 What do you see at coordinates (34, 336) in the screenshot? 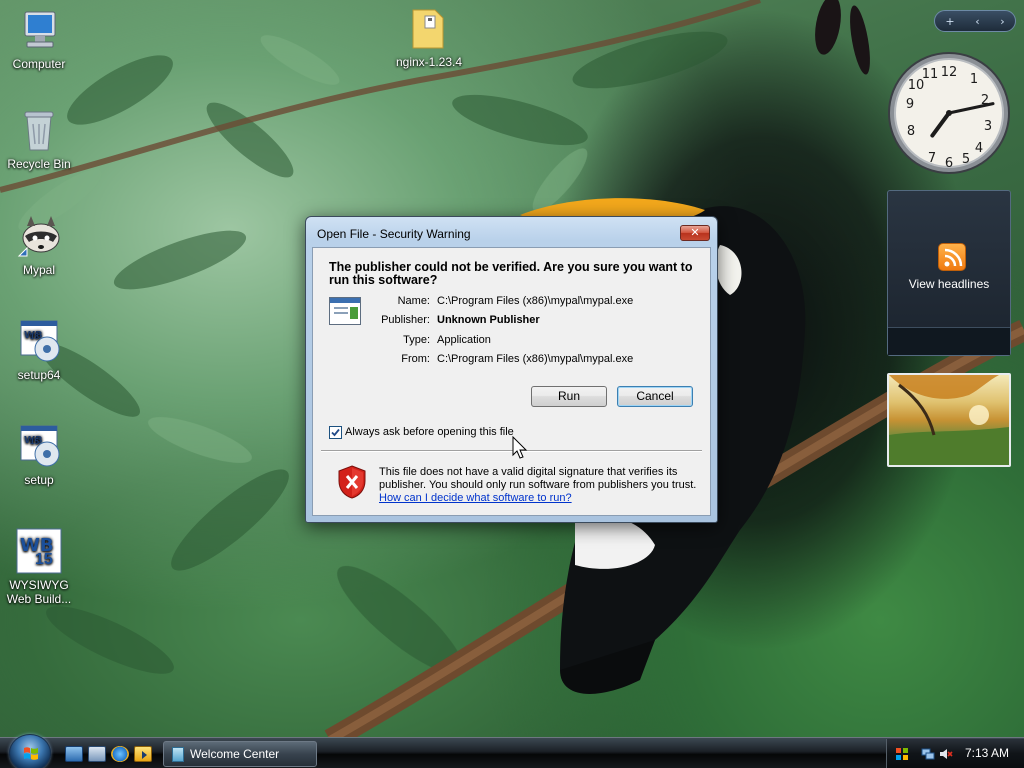
I see `installer-version-badge: 18` at bounding box center [34, 336].